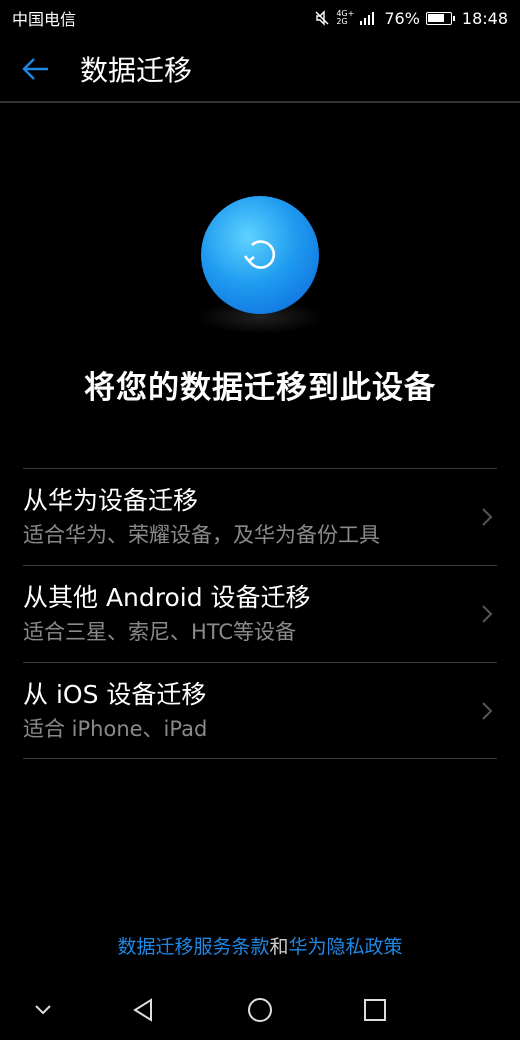 Image resolution: width=520 pixels, height=1040 pixels. I want to click on refresh-icon, so click(259, 254).